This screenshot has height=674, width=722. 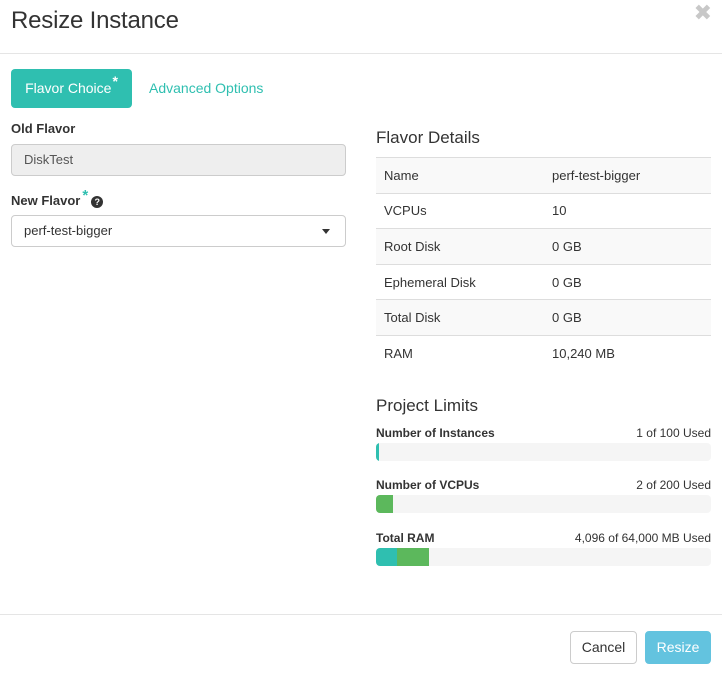 What do you see at coordinates (627, 353) in the screenshot?
I see `detail-value: 10,240 MB` at bounding box center [627, 353].